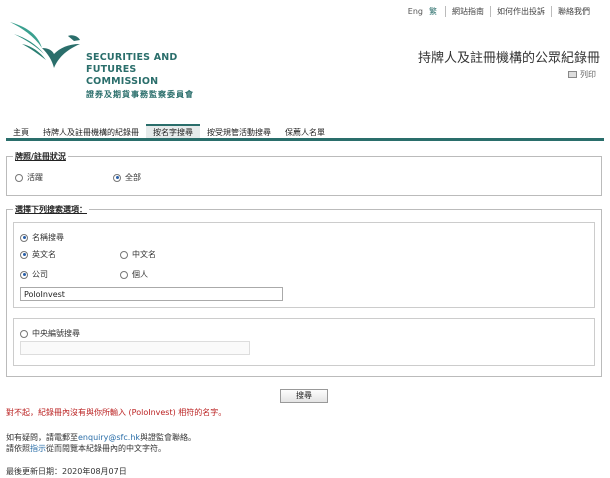 This screenshot has width=610, height=478. I want to click on main-tabs: 主頁 持牌人及註冊機構的紀錄冊 按名字搜尋 按受規管活動搜尋 保薦人名單, so click(305, 132).